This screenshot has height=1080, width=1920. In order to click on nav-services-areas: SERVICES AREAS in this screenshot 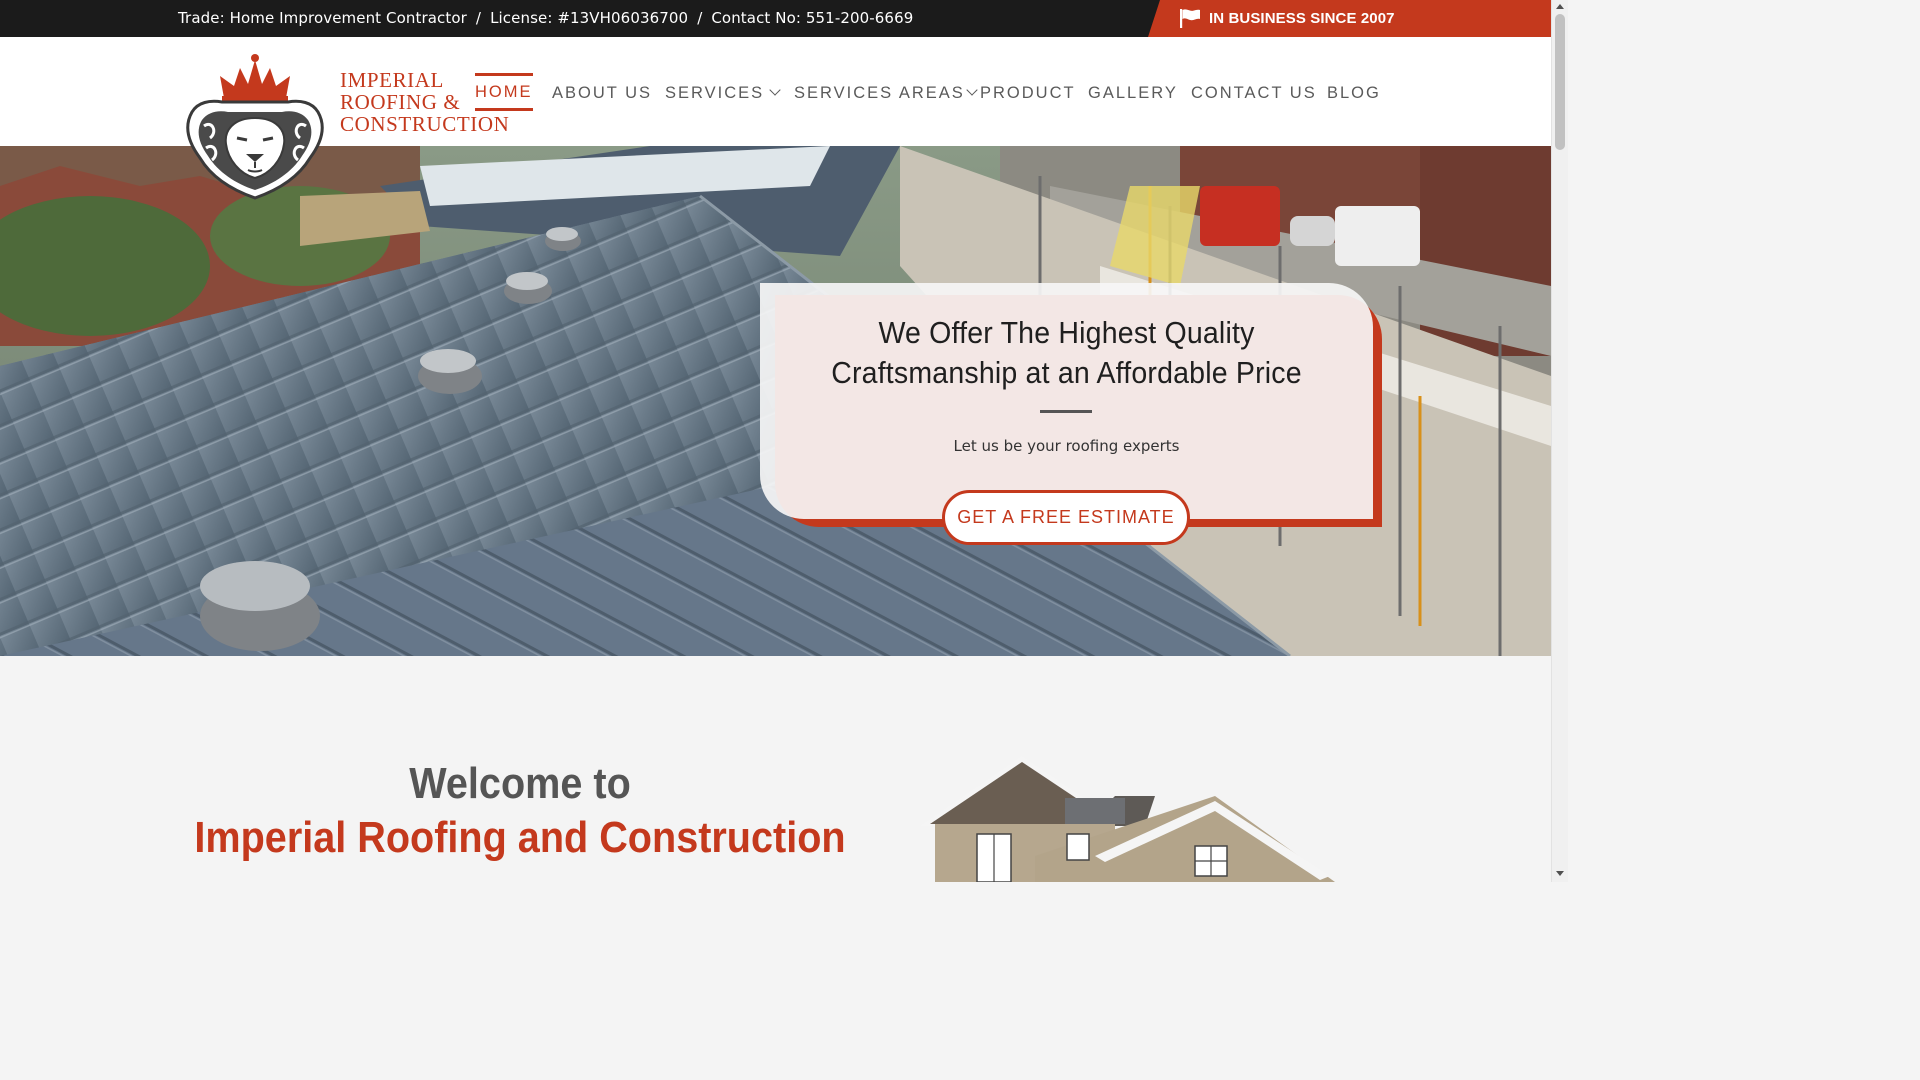, I will do `click(886, 92)`.